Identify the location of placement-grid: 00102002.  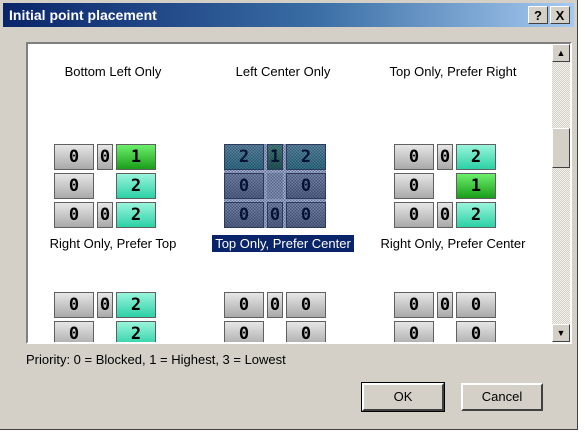
(105, 186).